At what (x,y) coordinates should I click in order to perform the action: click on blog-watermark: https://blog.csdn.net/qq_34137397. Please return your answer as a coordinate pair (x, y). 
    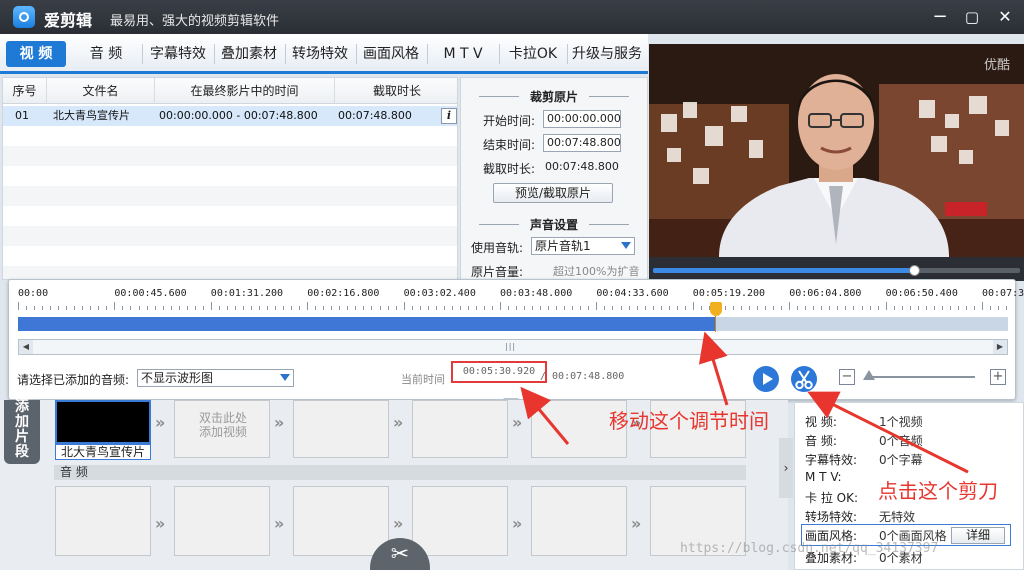
    Looking at the image, I should click on (809, 548).